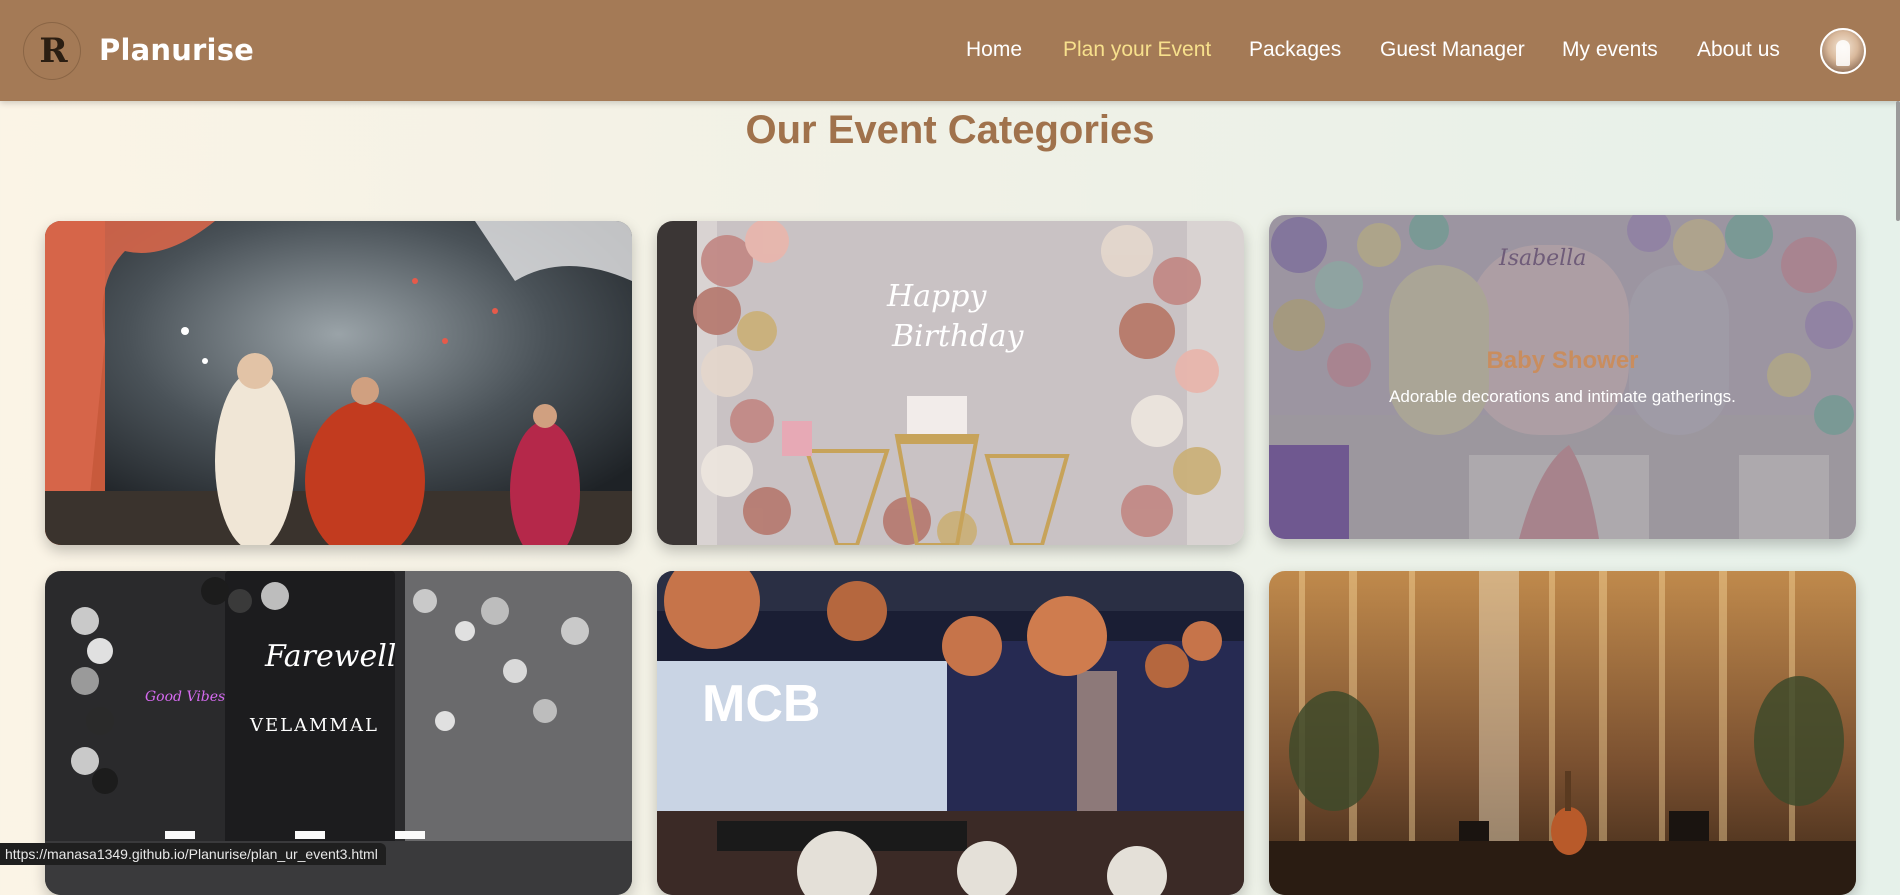 This screenshot has height=895, width=1900. Describe the element at coordinates (1843, 51) in the screenshot. I see `user-avatar` at that location.